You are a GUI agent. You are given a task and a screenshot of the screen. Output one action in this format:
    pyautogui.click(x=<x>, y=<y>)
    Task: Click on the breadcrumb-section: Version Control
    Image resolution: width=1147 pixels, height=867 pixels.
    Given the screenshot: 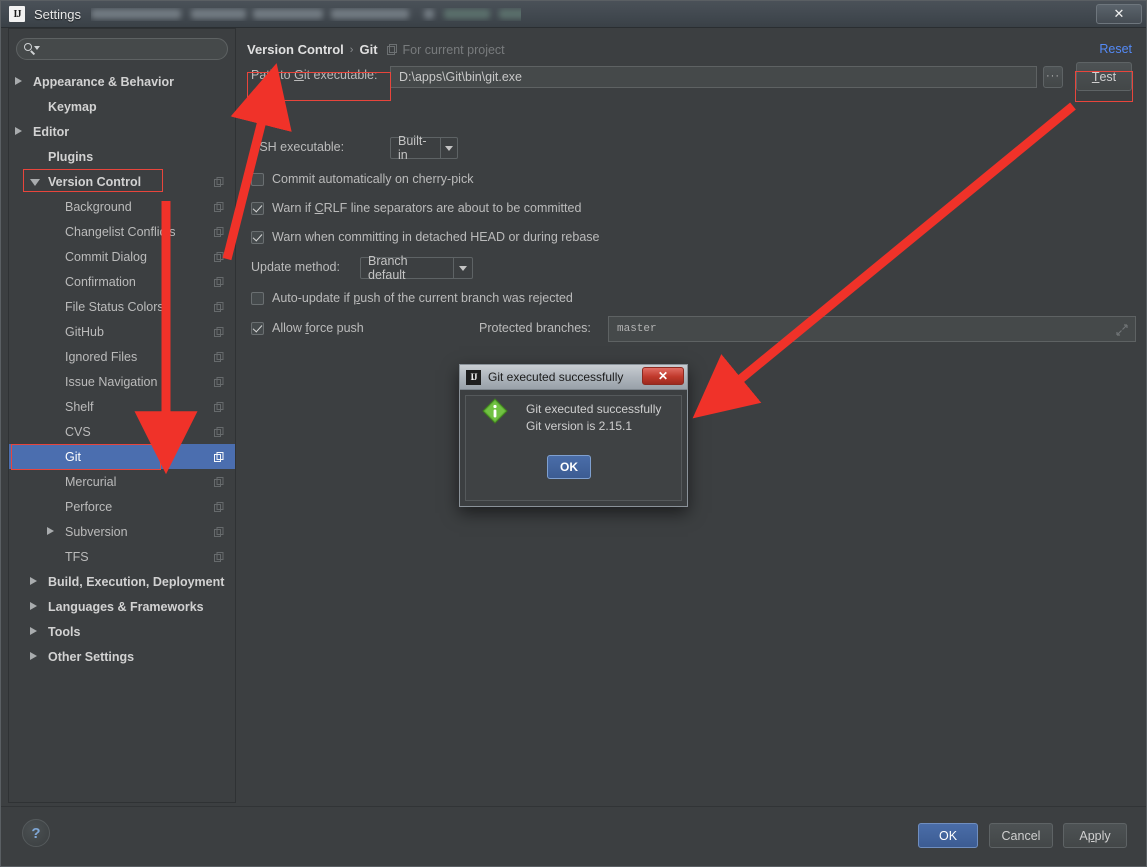 What is the action you would take?
    pyautogui.click(x=295, y=49)
    